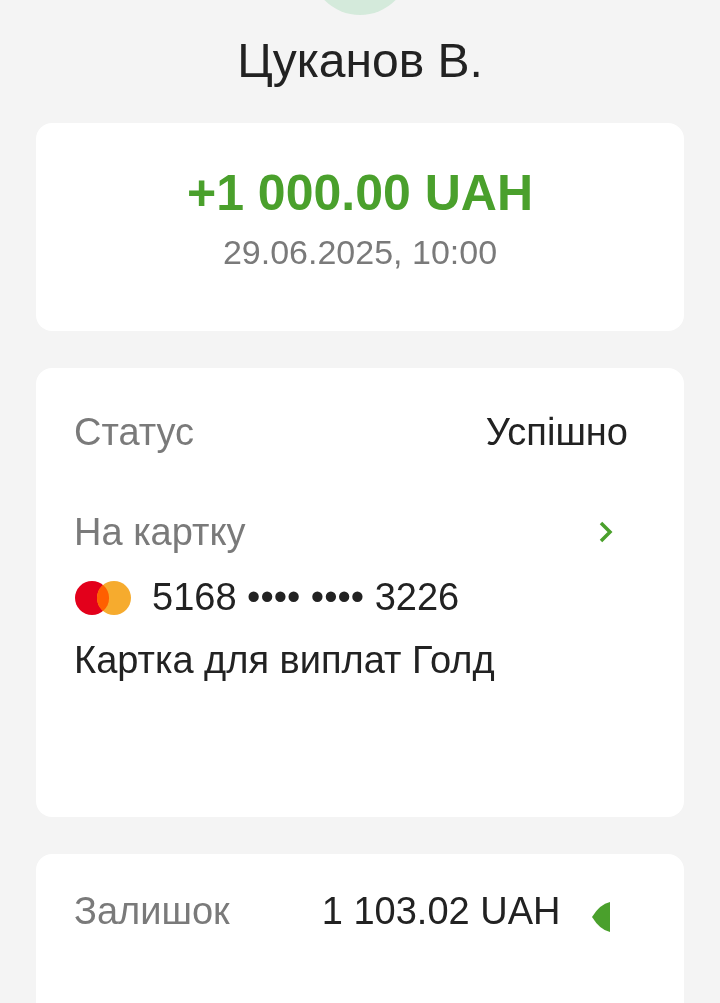  Describe the element at coordinates (103, 597) in the screenshot. I see `card-brand-icon` at that location.